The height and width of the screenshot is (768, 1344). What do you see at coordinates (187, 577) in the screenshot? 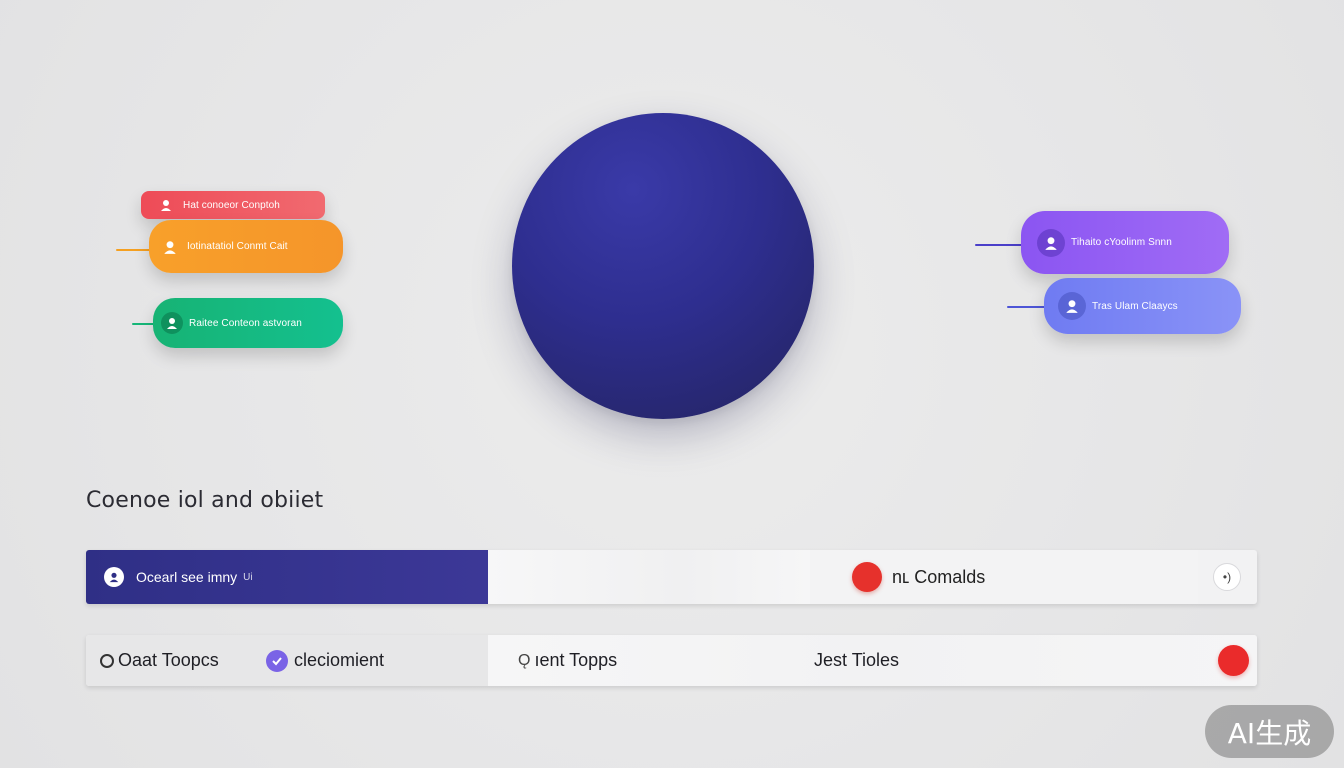
I see `row-label: Ocearl see imny` at bounding box center [187, 577].